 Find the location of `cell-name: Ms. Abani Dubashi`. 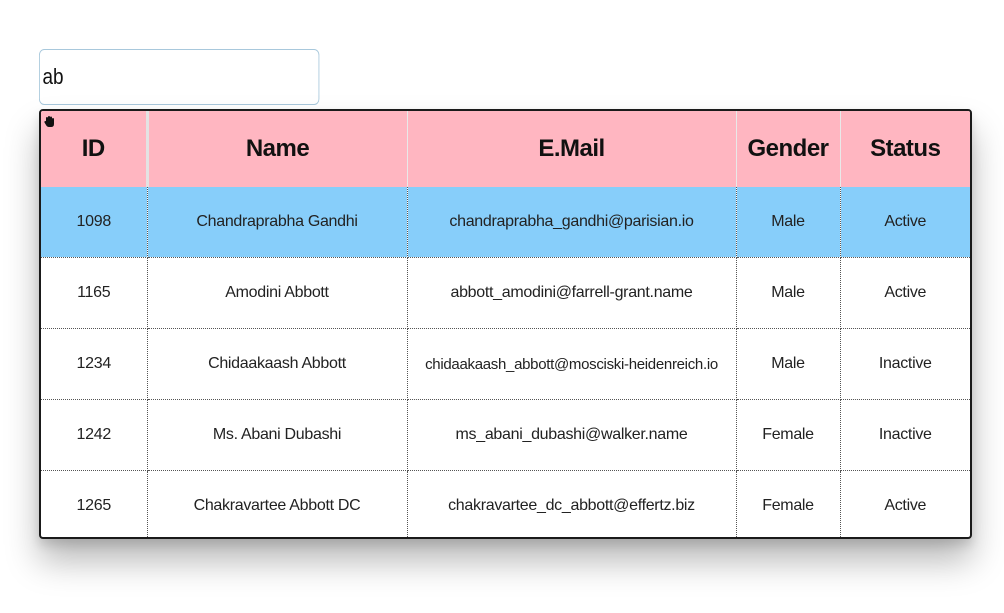

cell-name: Ms. Abani Dubashi is located at coordinates (277, 435).